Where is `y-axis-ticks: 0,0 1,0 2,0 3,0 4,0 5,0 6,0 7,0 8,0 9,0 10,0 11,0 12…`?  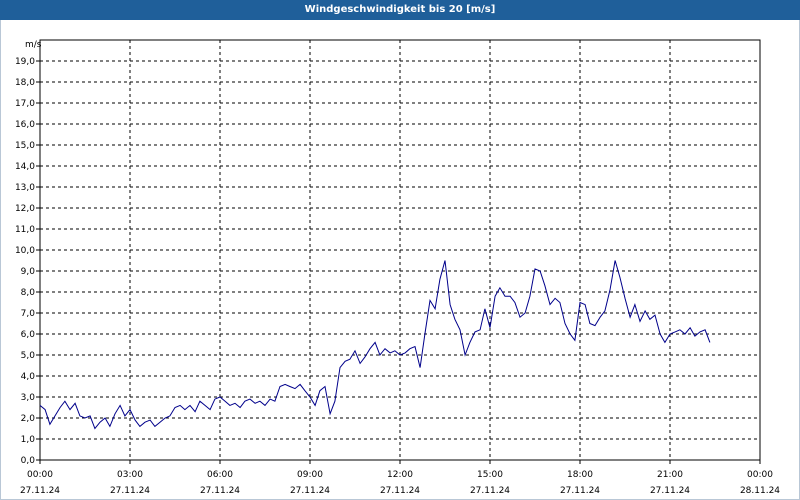
y-axis-ticks: 0,0 1,0 2,0 3,0 4,0 5,0 6,0 7,0 8,0 9,0 10,0 11,0 12… is located at coordinates (27, 261).